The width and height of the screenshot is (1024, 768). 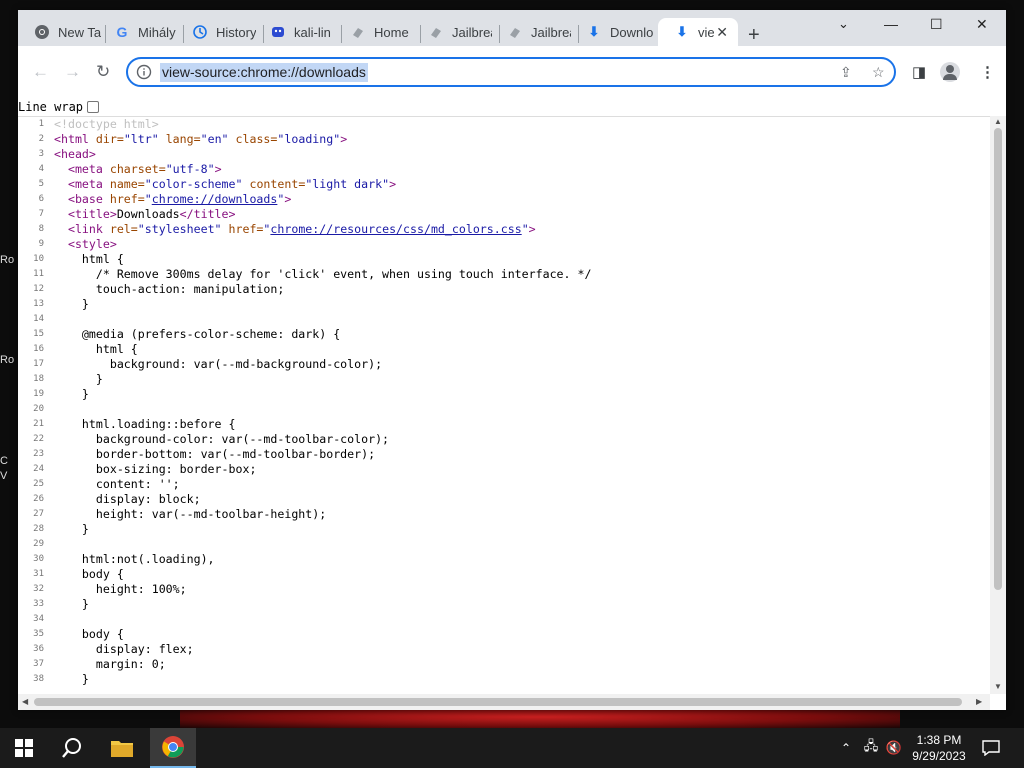 What do you see at coordinates (38, 574) in the screenshot?
I see `line-number: 31` at bounding box center [38, 574].